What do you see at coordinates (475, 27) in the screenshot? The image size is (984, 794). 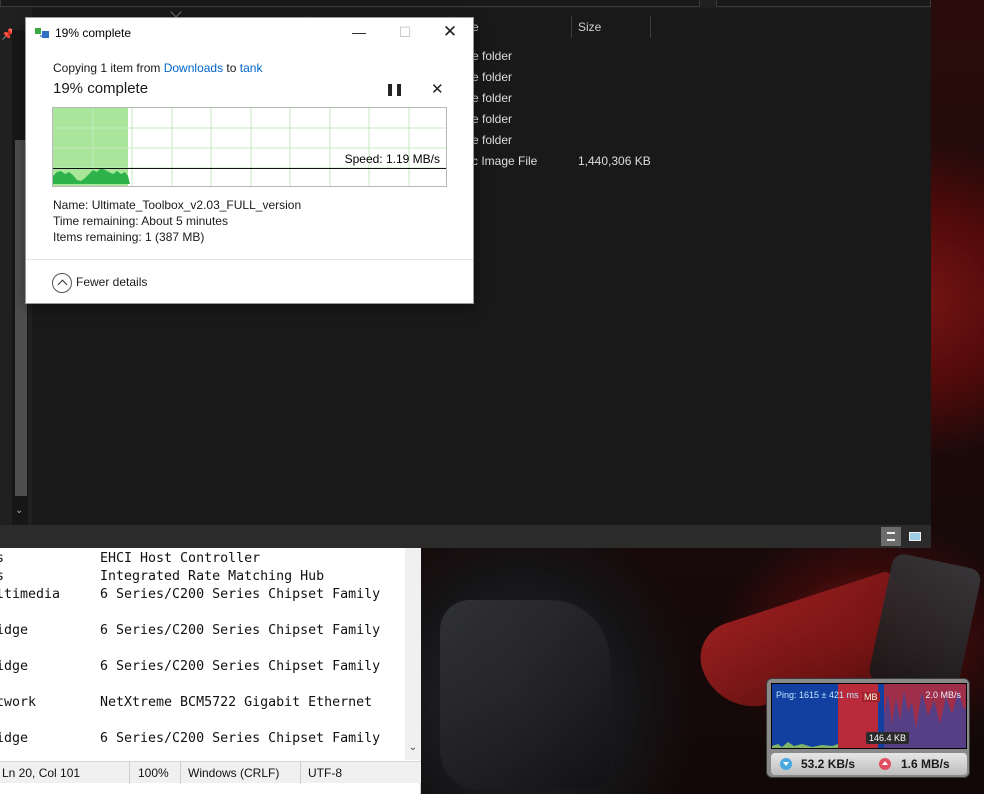 I see `column-header-type: e` at bounding box center [475, 27].